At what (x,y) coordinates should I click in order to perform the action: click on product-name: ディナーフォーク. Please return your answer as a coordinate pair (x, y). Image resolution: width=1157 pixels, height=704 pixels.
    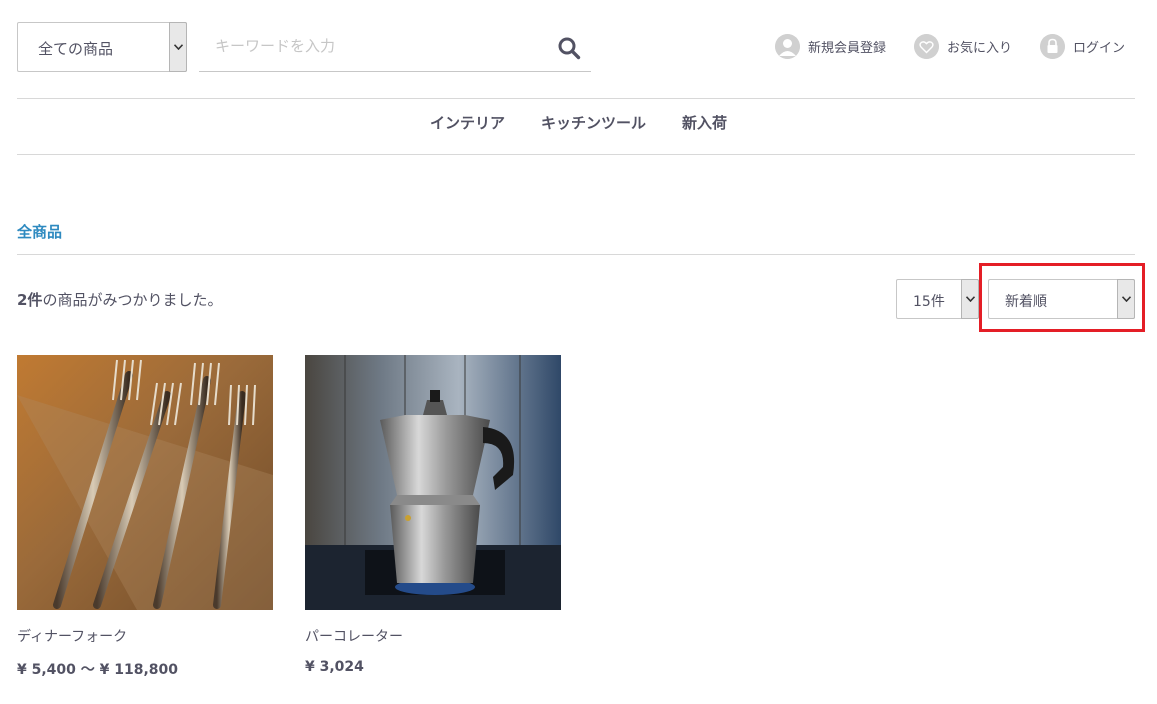
    Looking at the image, I should click on (145, 636).